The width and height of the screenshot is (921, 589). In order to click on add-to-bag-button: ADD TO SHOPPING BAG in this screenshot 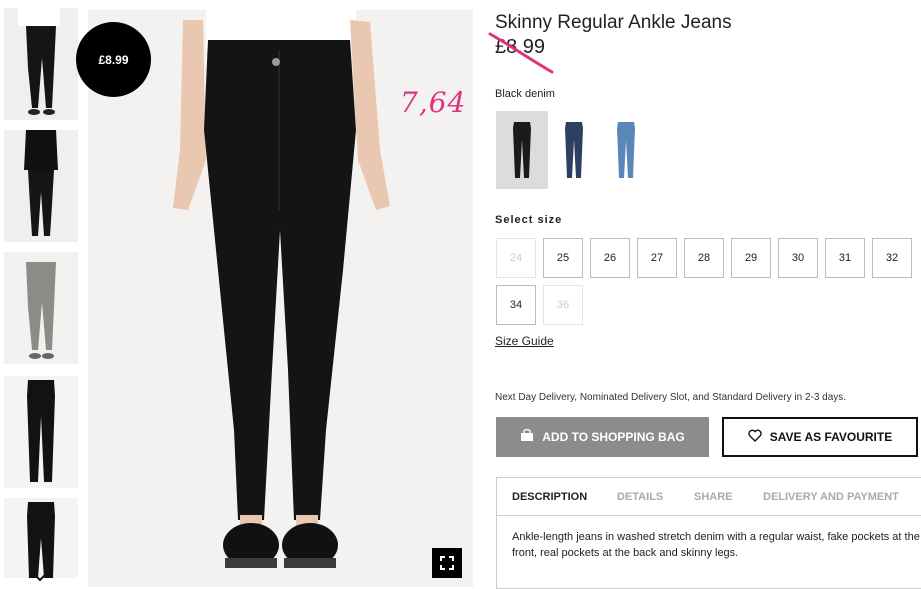, I will do `click(602, 437)`.